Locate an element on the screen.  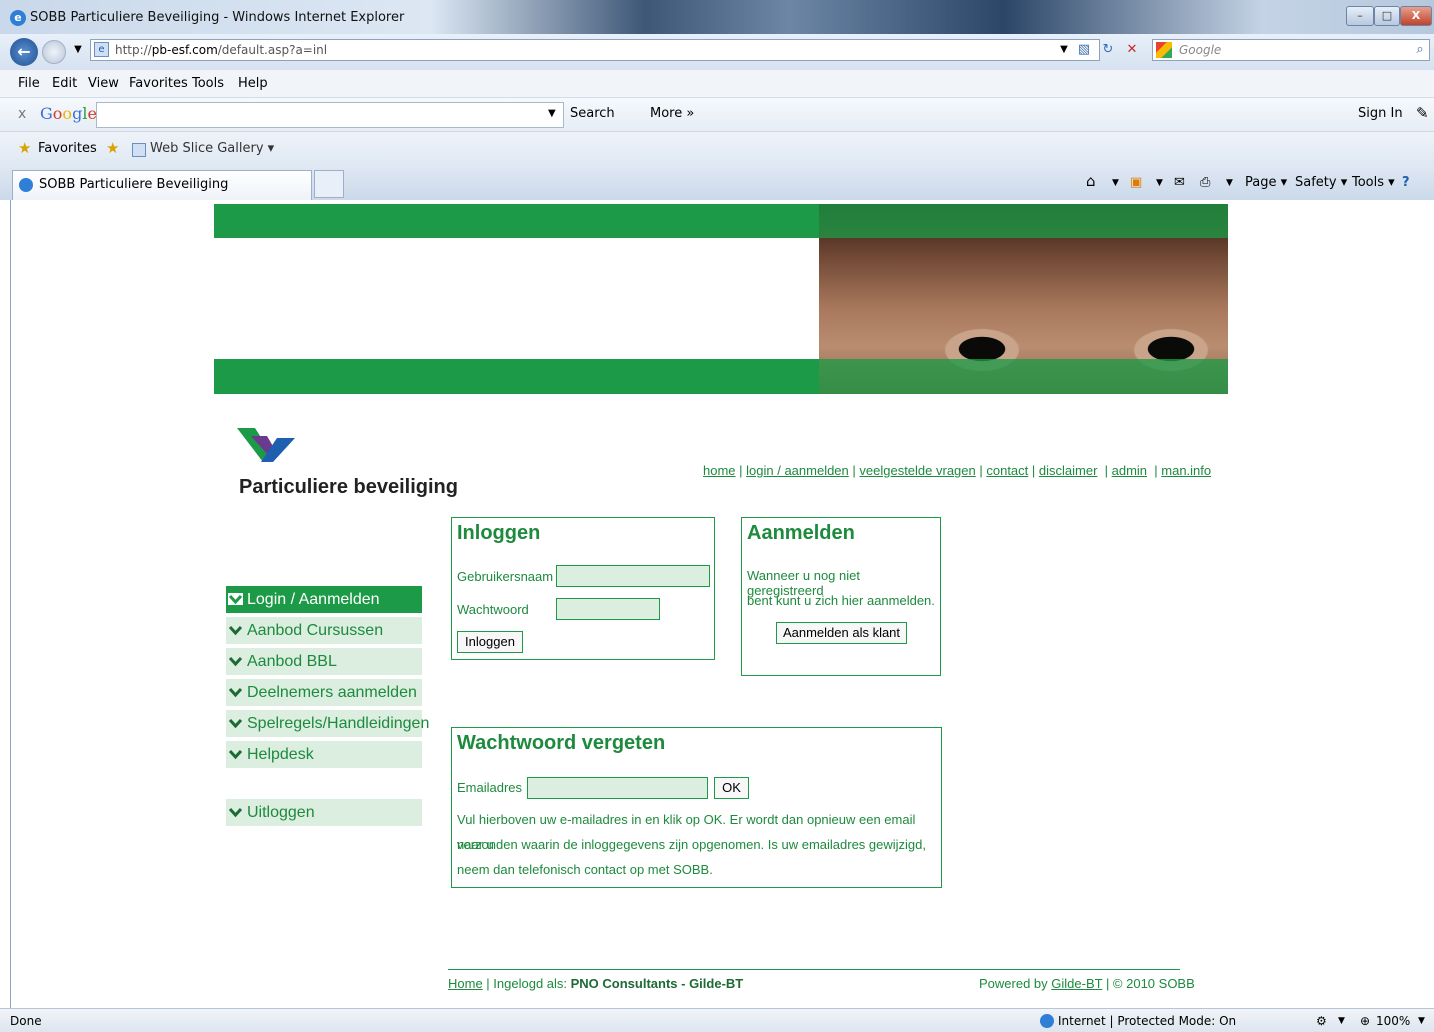
login-button: Inloggen is located at coordinates (490, 642).